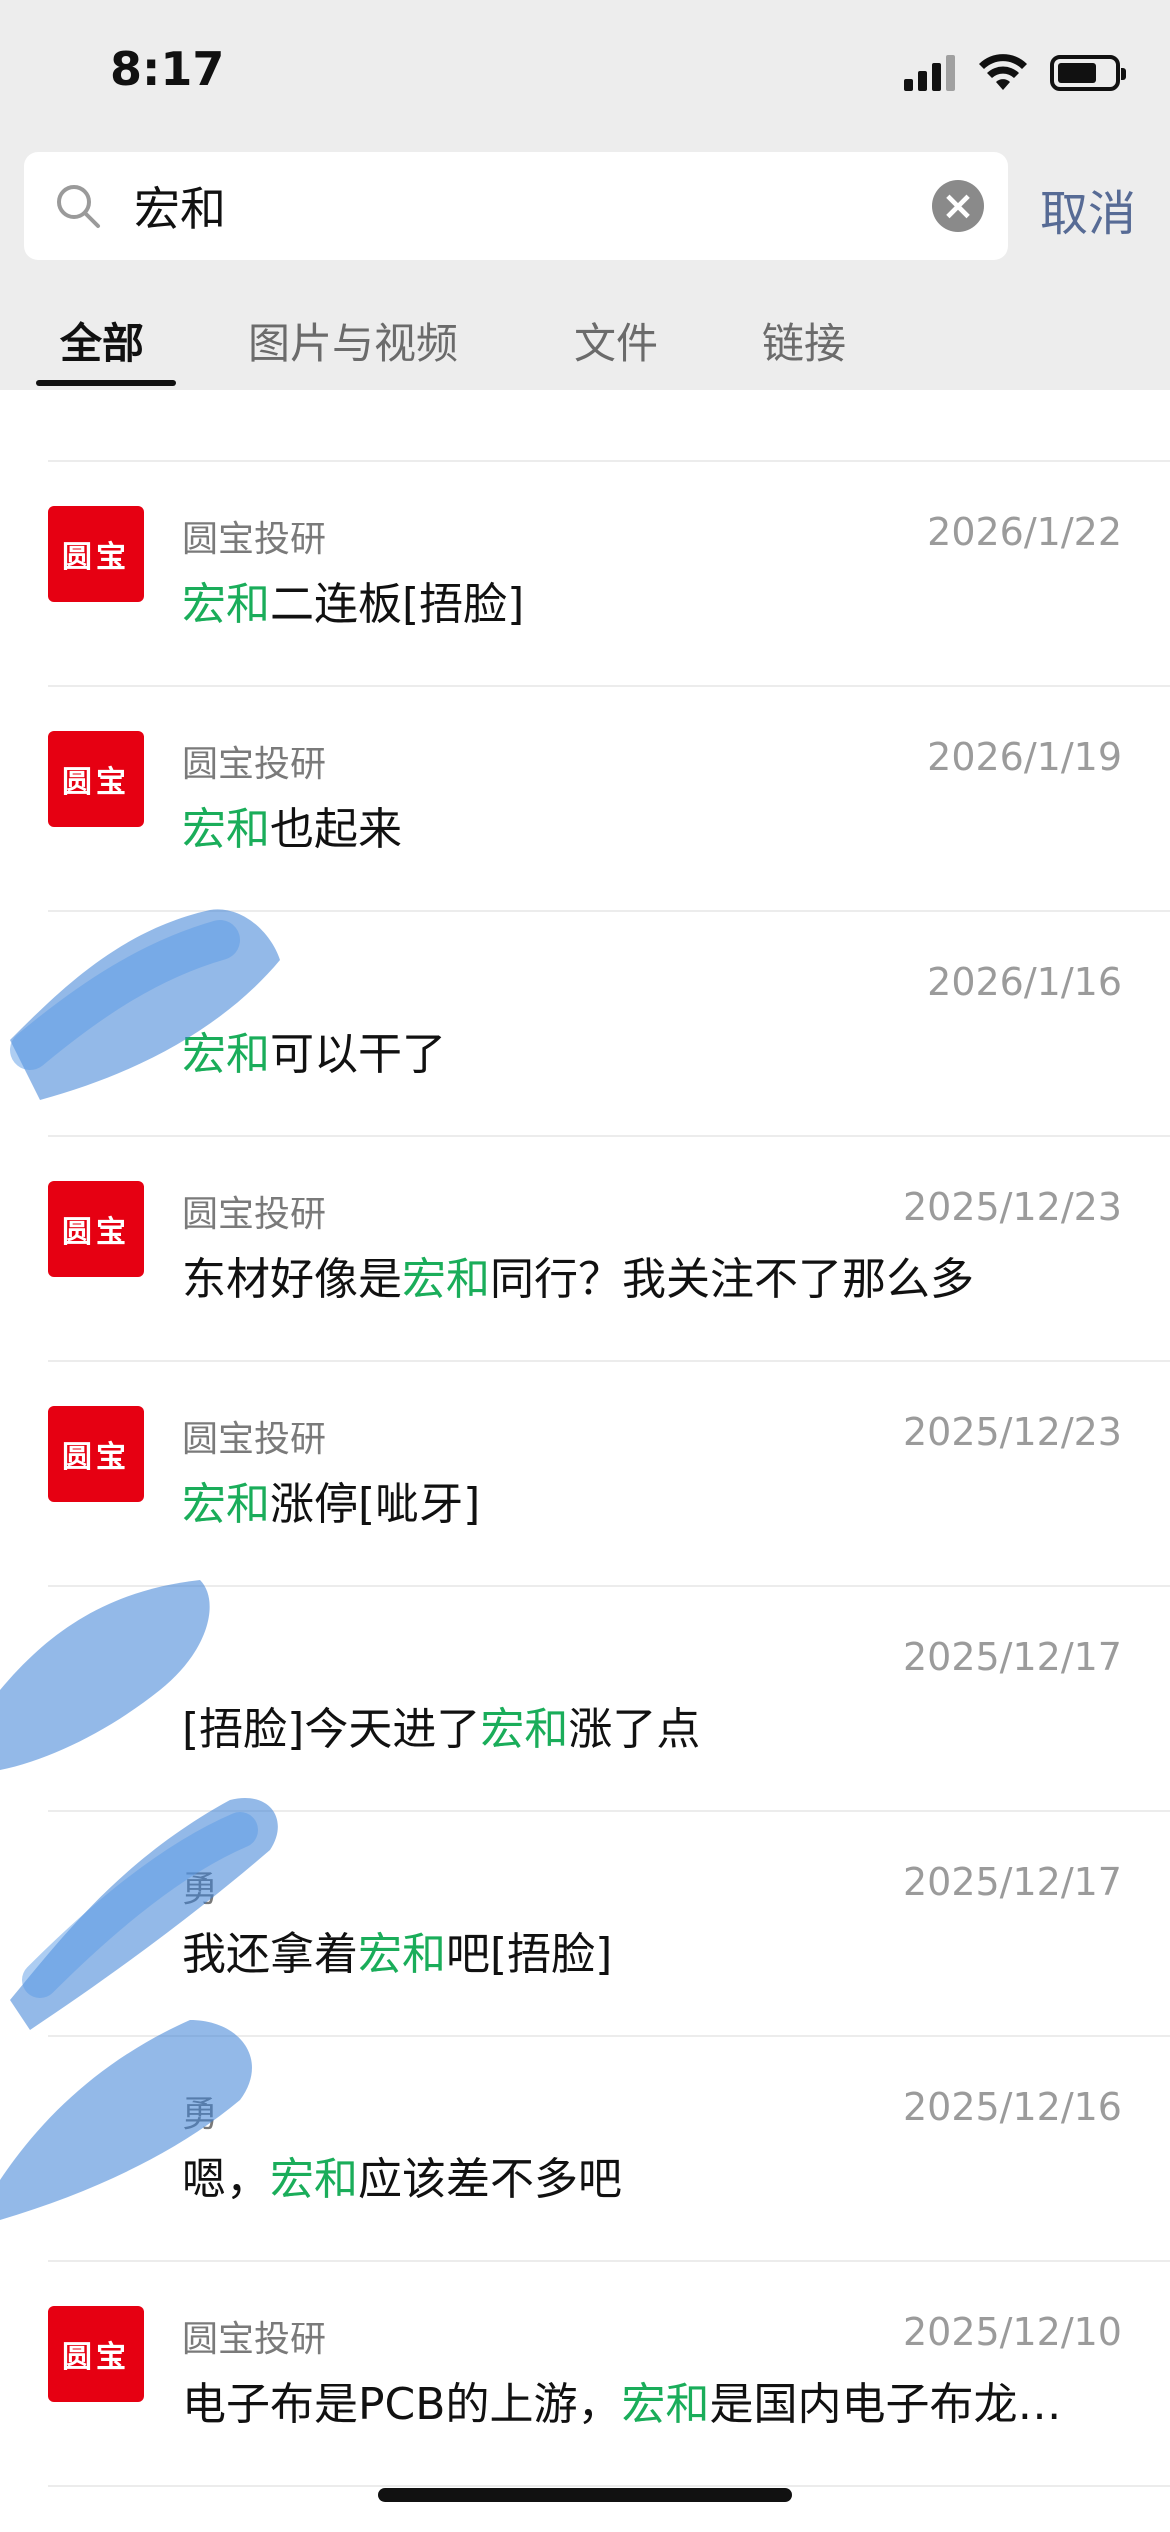  Describe the element at coordinates (78, 206) in the screenshot. I see `search-icon` at that location.